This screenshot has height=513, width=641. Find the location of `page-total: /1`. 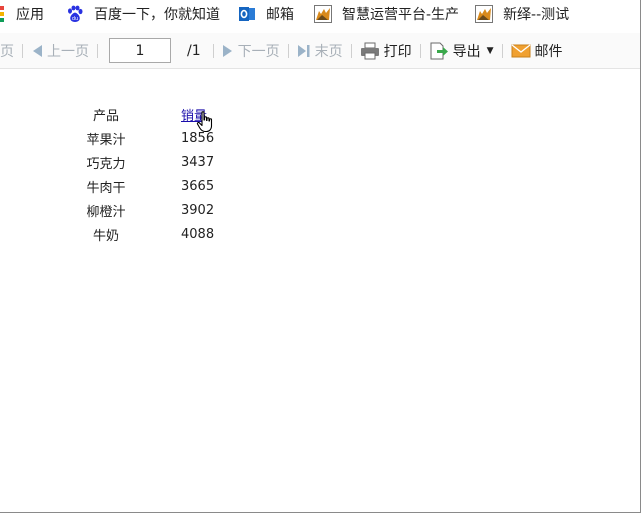

page-total: /1 is located at coordinates (194, 50).